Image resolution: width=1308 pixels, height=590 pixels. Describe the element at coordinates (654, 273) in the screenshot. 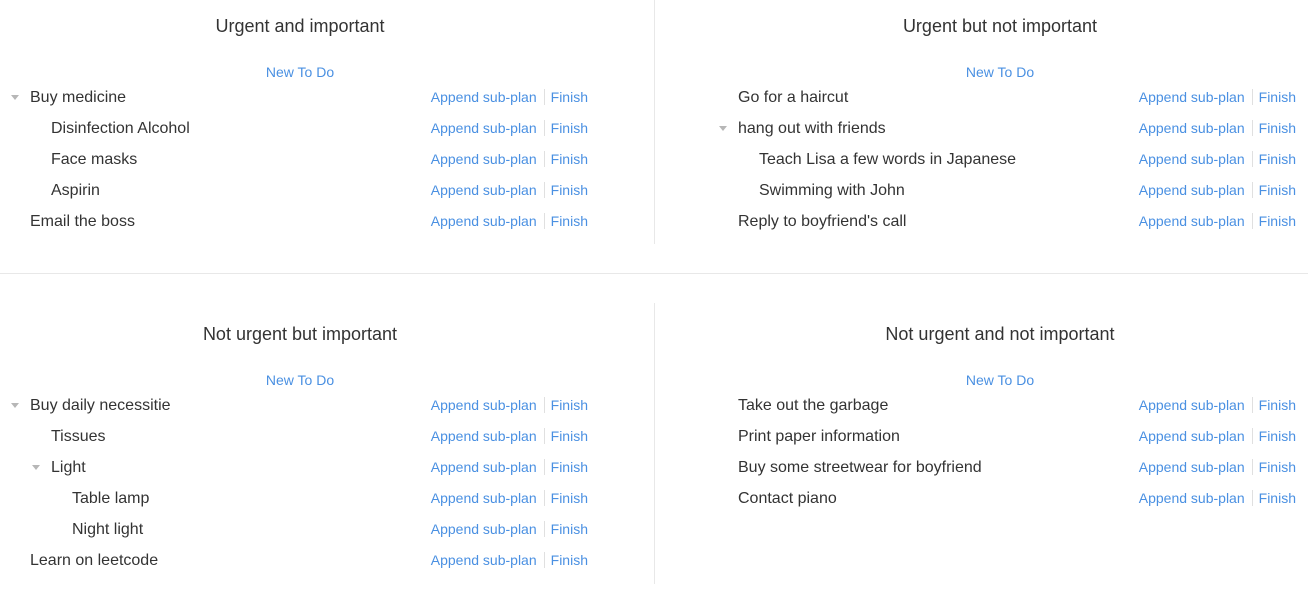

I see `horizontal-divider` at that location.